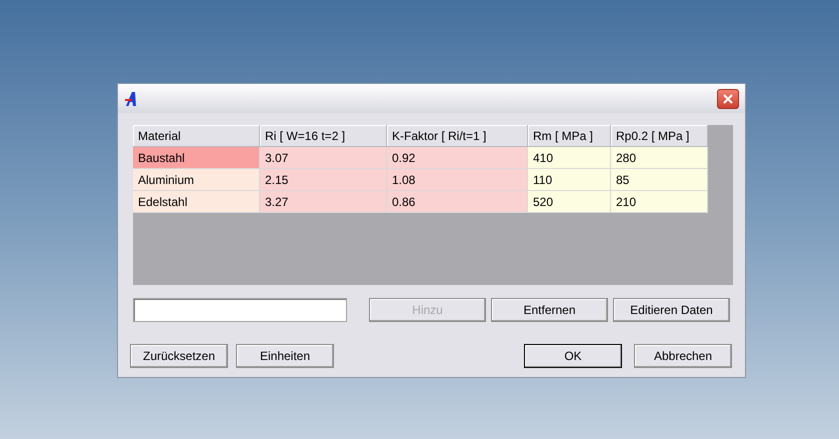 The width and height of the screenshot is (839, 439). I want to click on footer-button: Zurücksetzen, so click(179, 356).